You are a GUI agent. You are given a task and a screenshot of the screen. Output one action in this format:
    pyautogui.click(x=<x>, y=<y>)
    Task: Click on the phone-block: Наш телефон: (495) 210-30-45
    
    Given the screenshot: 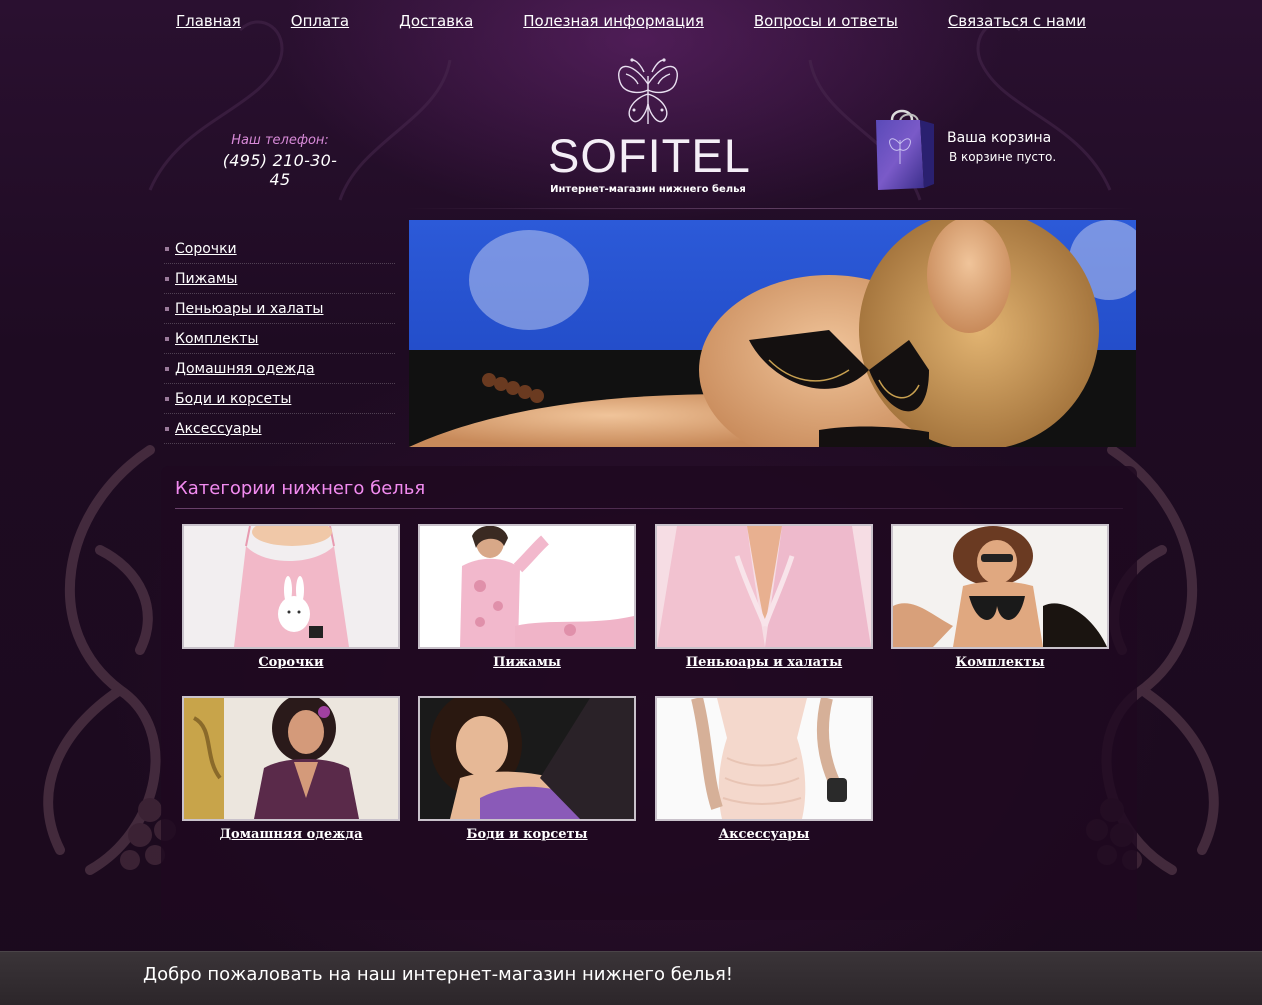 What is the action you would take?
    pyautogui.click(x=280, y=161)
    